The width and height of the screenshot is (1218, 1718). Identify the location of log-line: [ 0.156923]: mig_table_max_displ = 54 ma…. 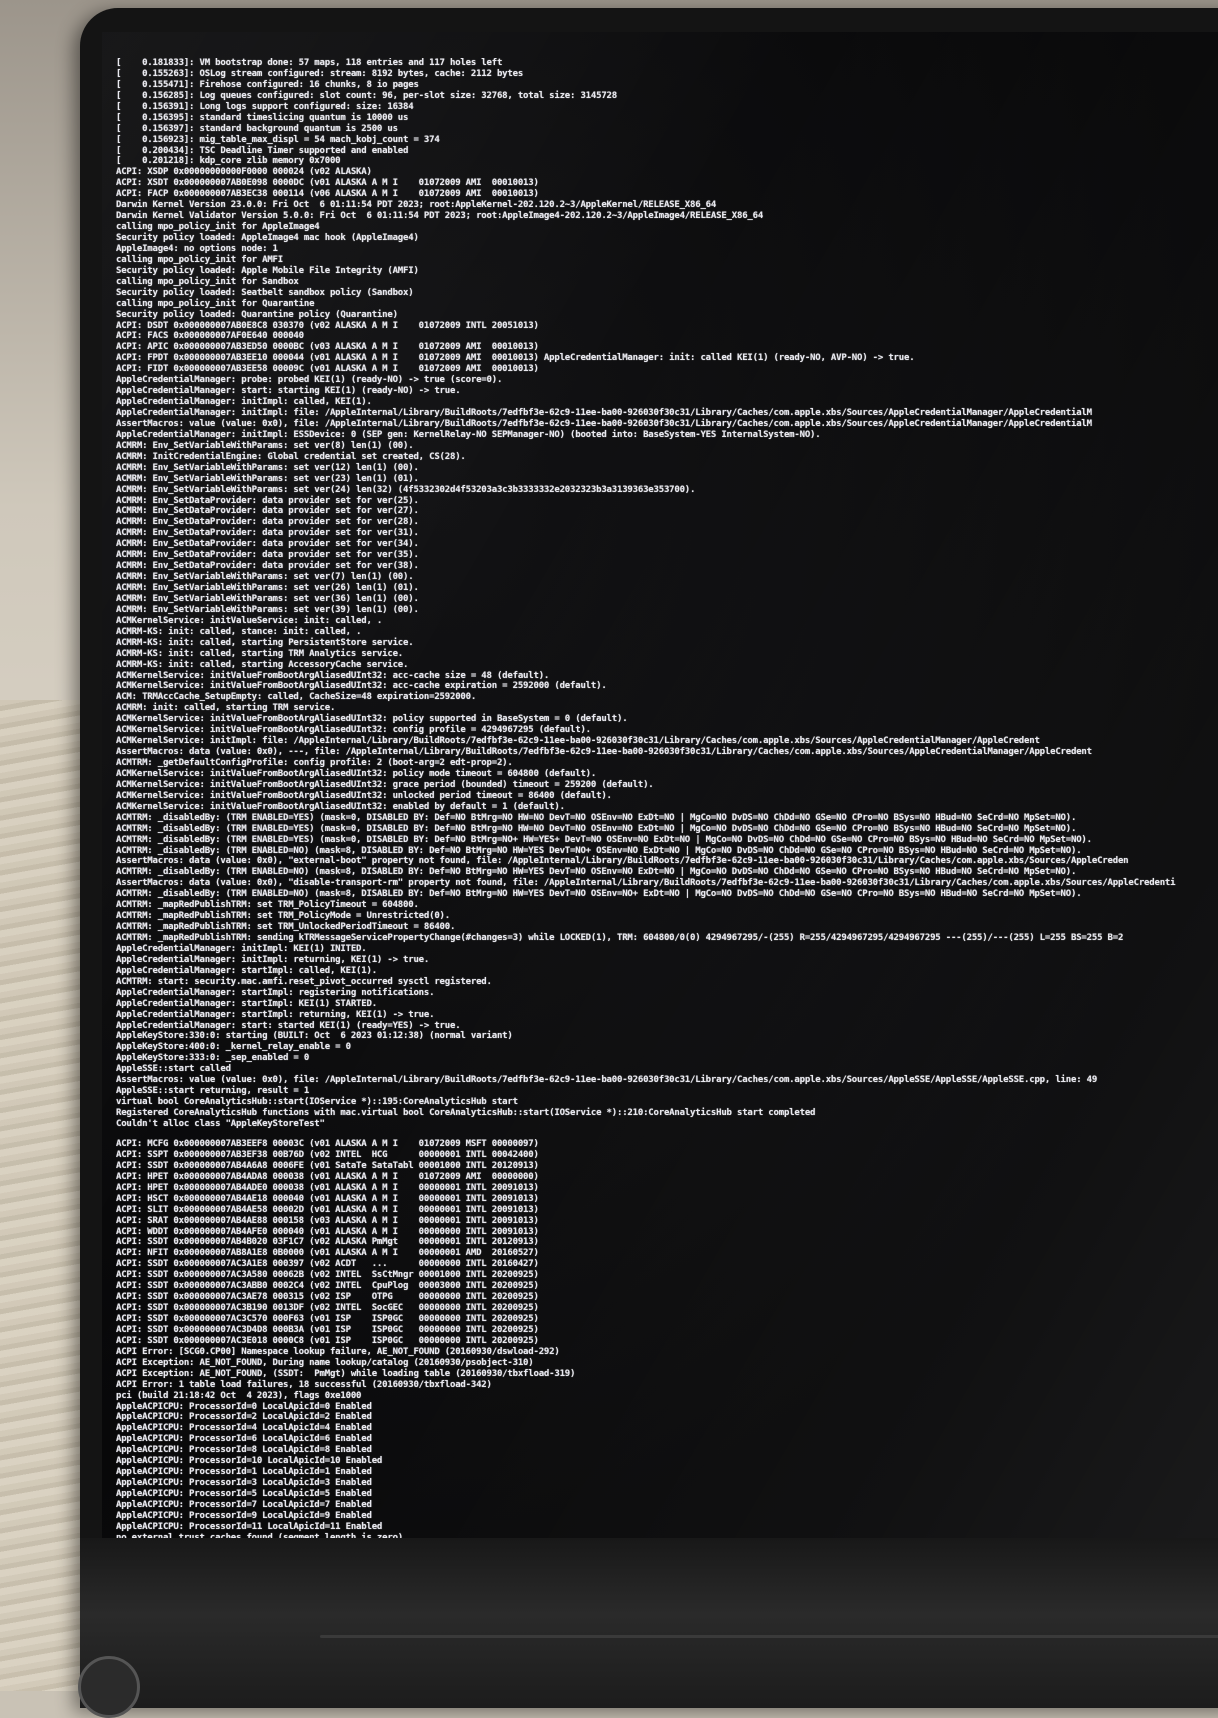
(278, 139).